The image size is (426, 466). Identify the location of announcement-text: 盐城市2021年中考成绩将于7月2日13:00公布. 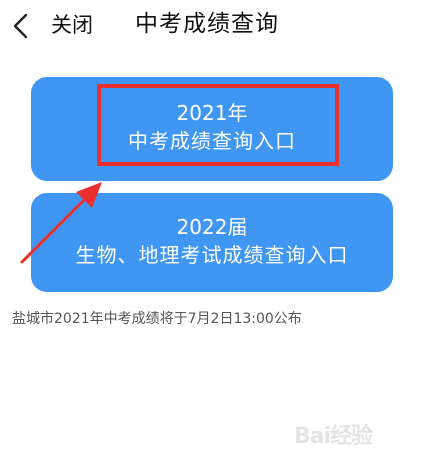
(157, 319).